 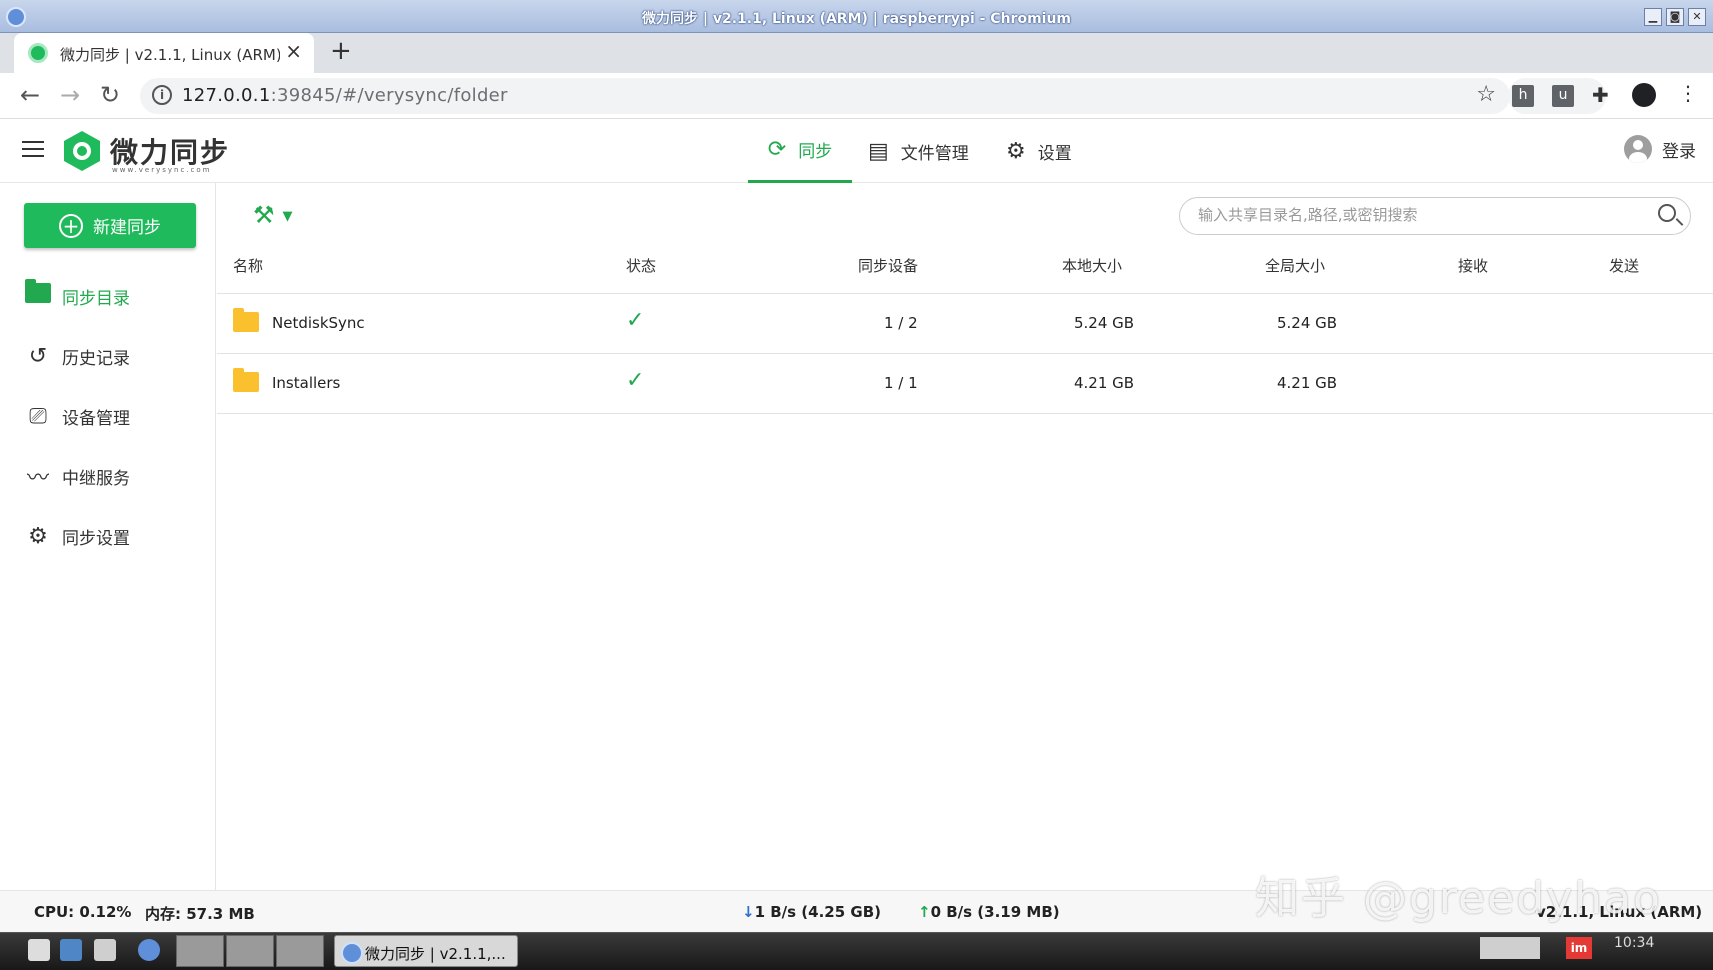 I want to click on input-method-icon: im, so click(x=1579, y=948).